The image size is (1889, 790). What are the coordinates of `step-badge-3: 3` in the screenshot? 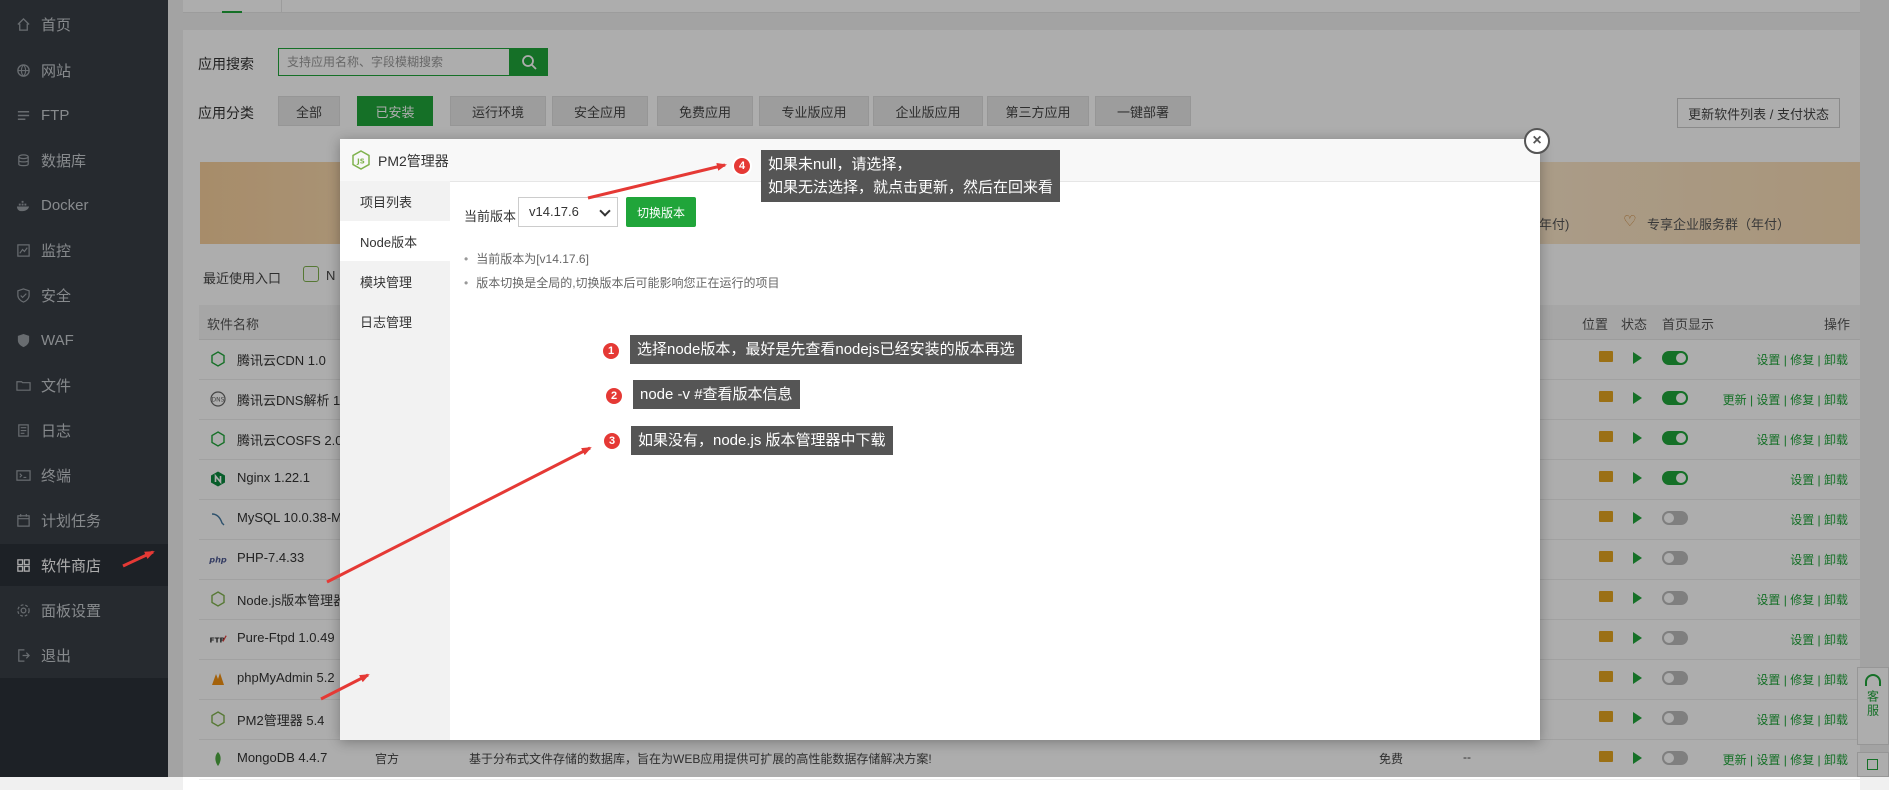 It's located at (612, 441).